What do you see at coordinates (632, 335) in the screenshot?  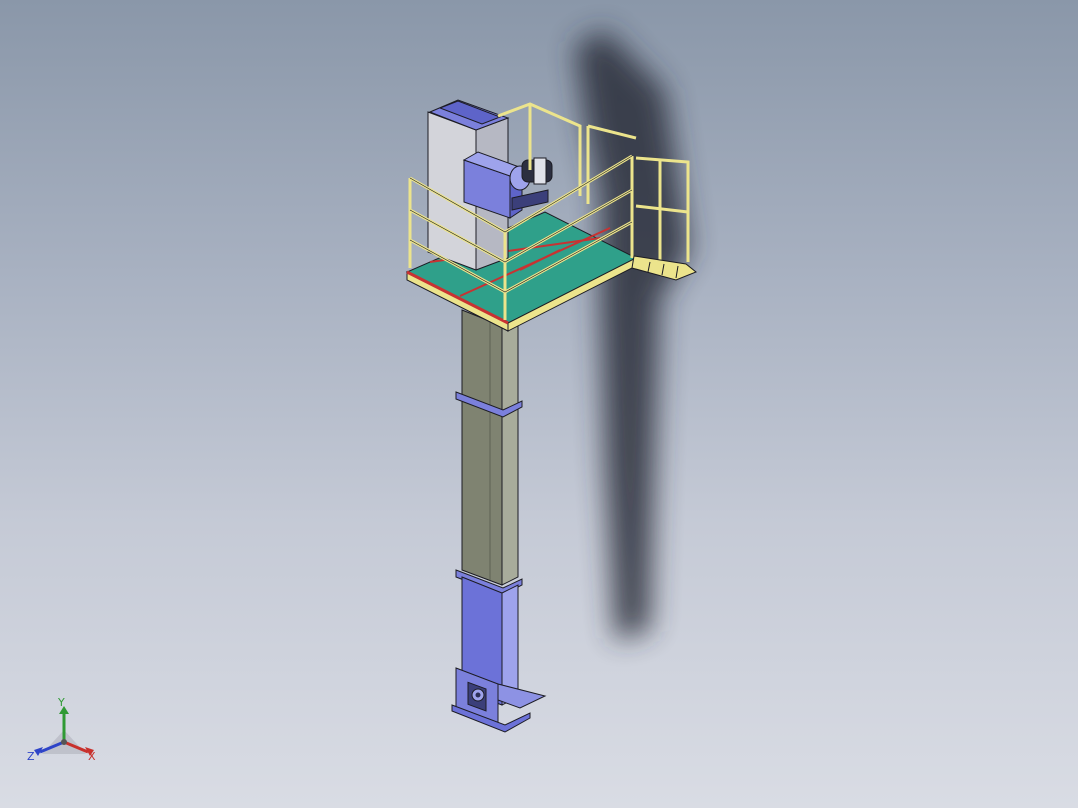 I see `model-shadow` at bounding box center [632, 335].